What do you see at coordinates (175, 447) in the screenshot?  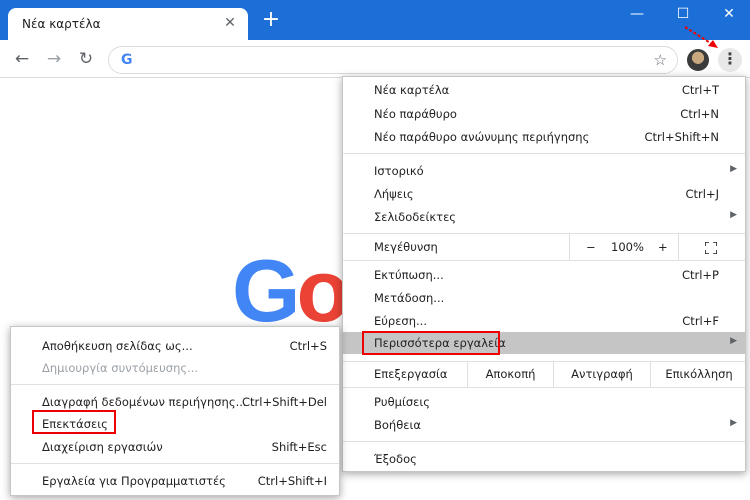 I see `submenu-item-task-manager: Διαχείριση εργασιών Shift+Esc` at bounding box center [175, 447].